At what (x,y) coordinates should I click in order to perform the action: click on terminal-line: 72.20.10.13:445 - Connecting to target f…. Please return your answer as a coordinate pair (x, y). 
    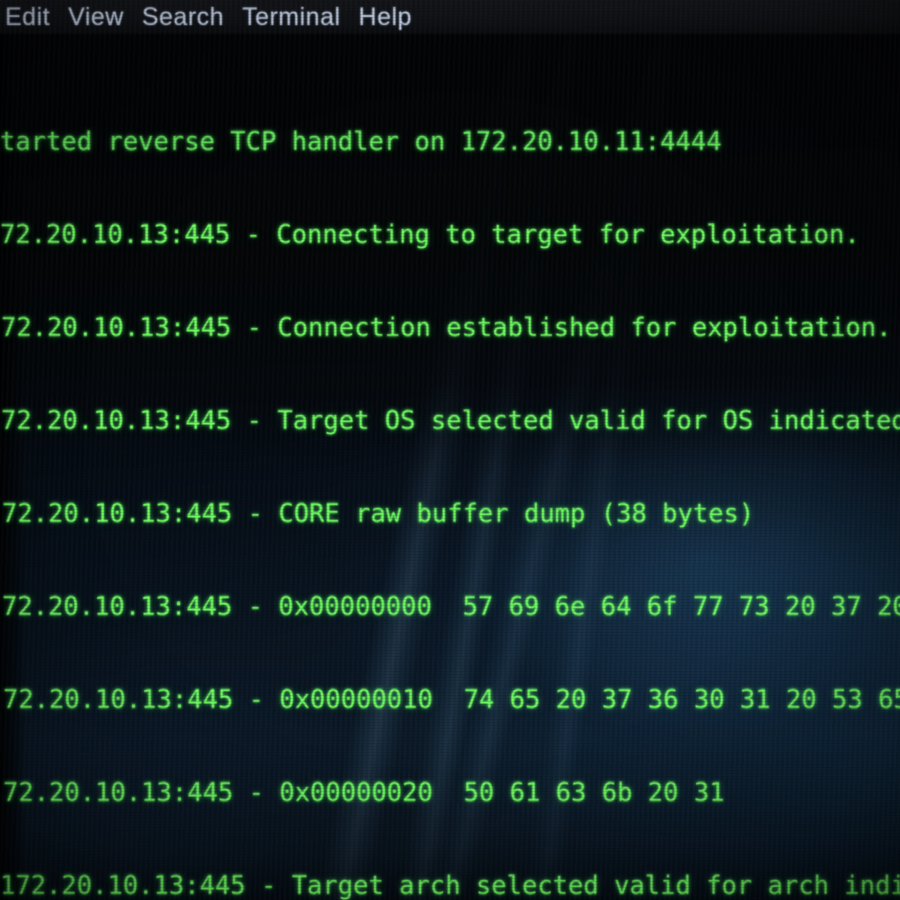
    Looking at the image, I should click on (450, 235).